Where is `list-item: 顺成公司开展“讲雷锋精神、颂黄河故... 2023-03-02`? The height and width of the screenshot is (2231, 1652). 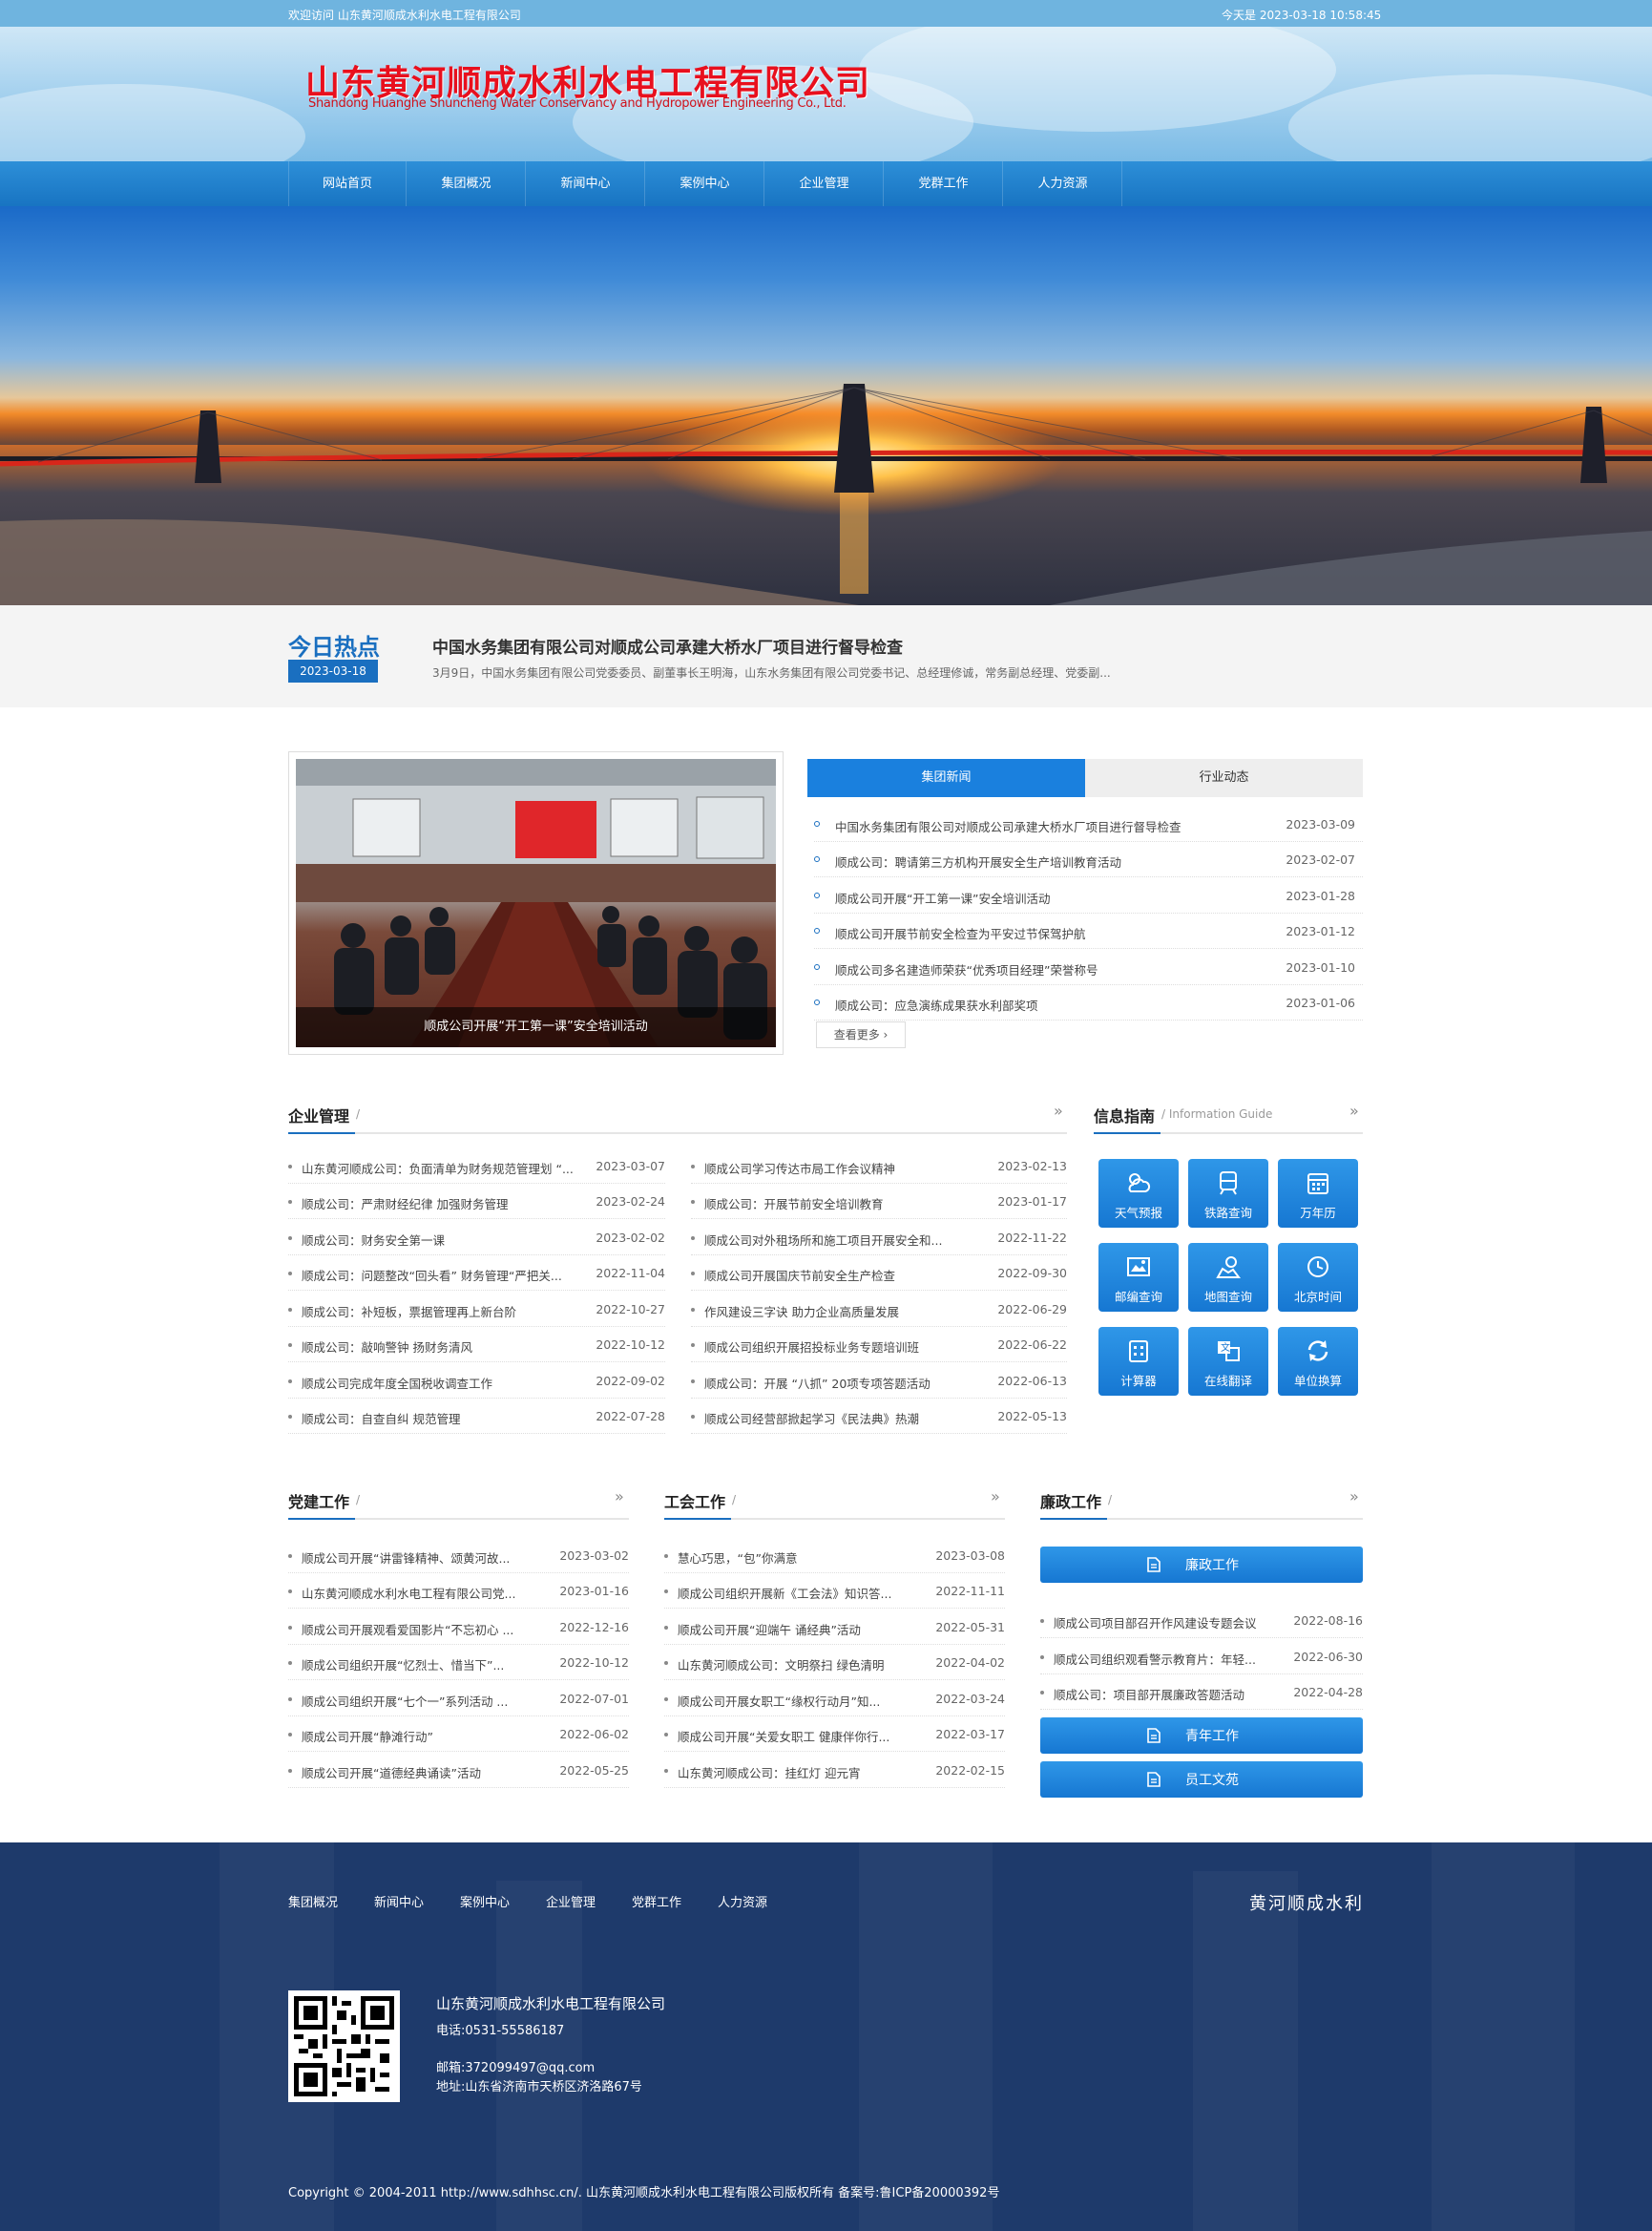
list-item: 顺成公司开展“讲雷锋精神、颂黄河故... 2023-03-02 is located at coordinates (458, 1555).